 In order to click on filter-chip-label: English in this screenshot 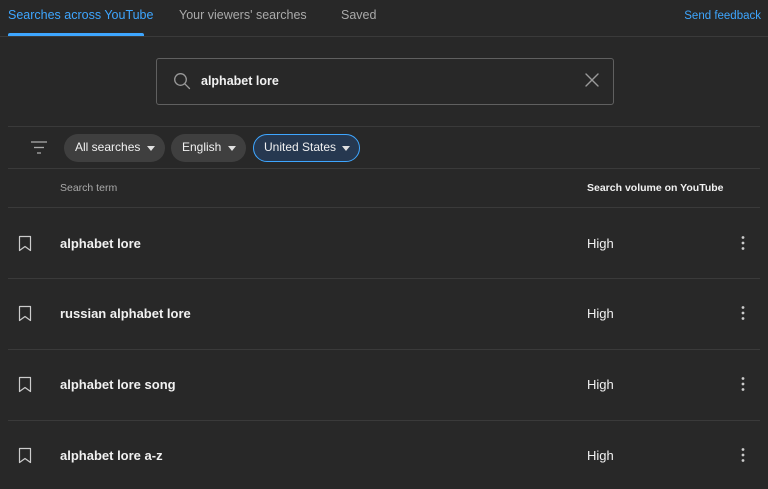, I will do `click(202, 147)`.